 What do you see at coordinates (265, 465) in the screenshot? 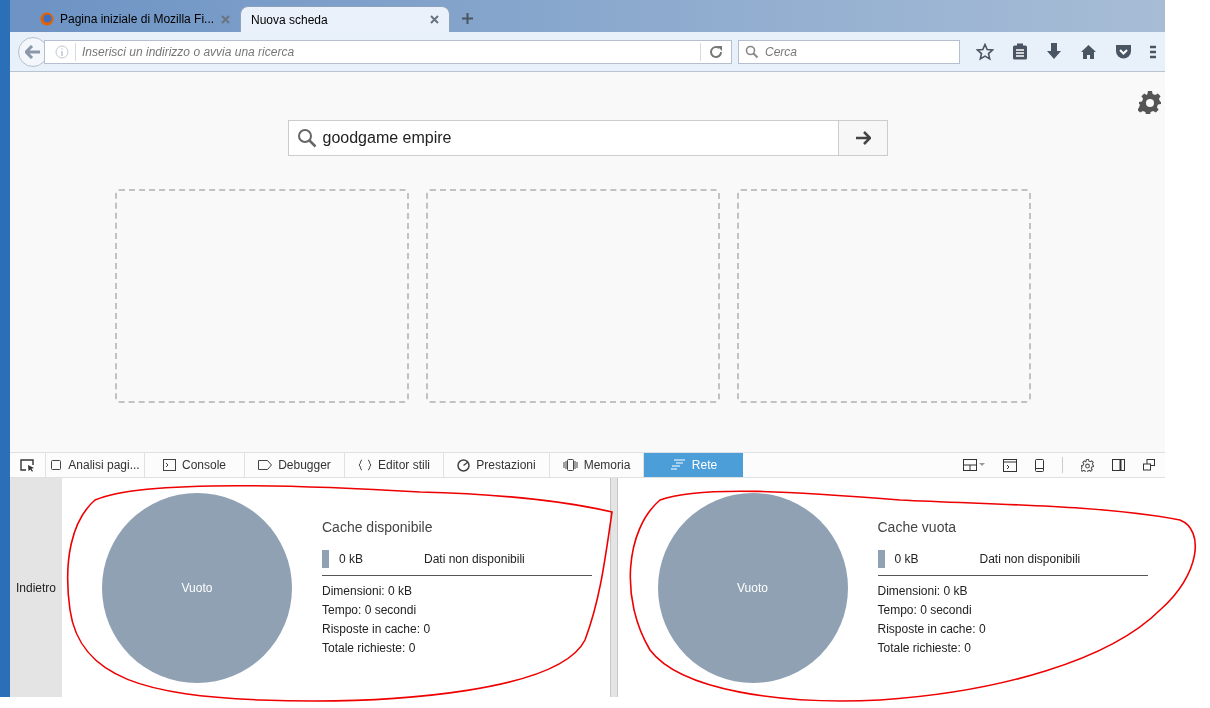
I see `tag-icon` at bounding box center [265, 465].